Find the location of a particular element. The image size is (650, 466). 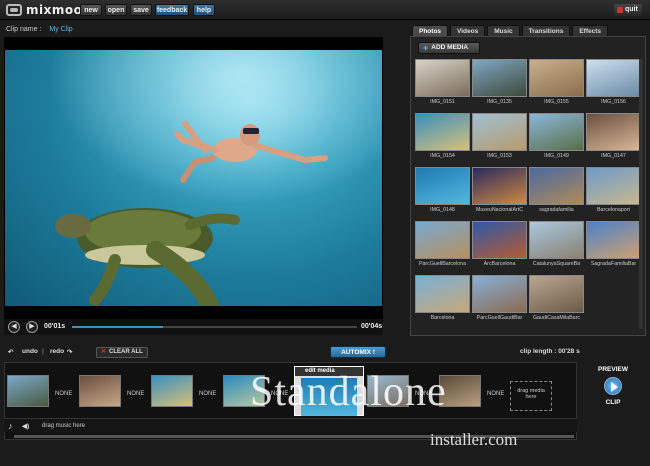

media-label: IMG_0148 is located at coordinates (442, 210).